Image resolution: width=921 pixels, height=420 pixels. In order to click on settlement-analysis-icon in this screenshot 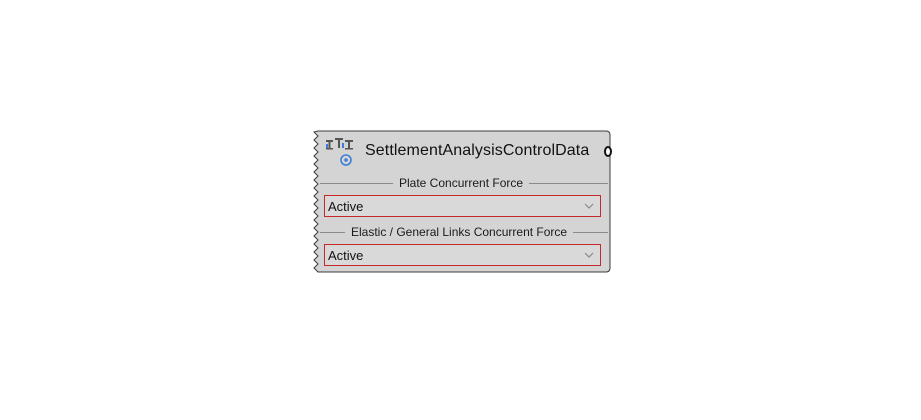, I will do `click(339, 152)`.